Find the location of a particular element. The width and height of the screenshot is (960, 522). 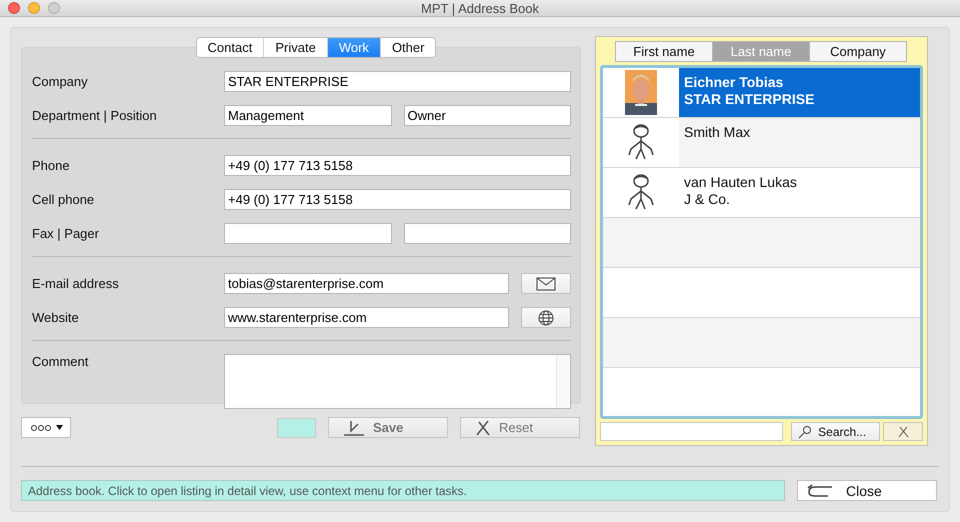

search-icon is located at coordinates (805, 431).